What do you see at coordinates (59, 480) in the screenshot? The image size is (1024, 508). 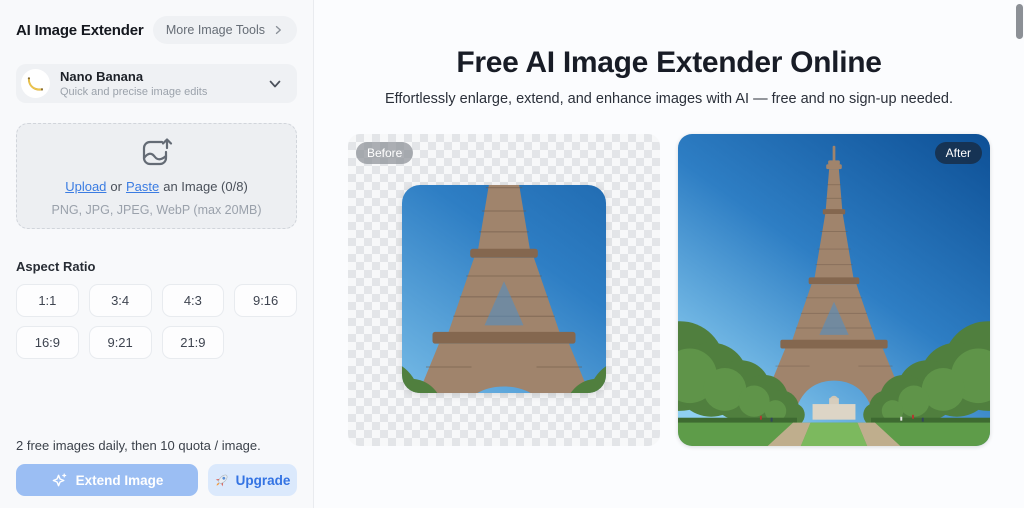 I see `sparkle-icon` at bounding box center [59, 480].